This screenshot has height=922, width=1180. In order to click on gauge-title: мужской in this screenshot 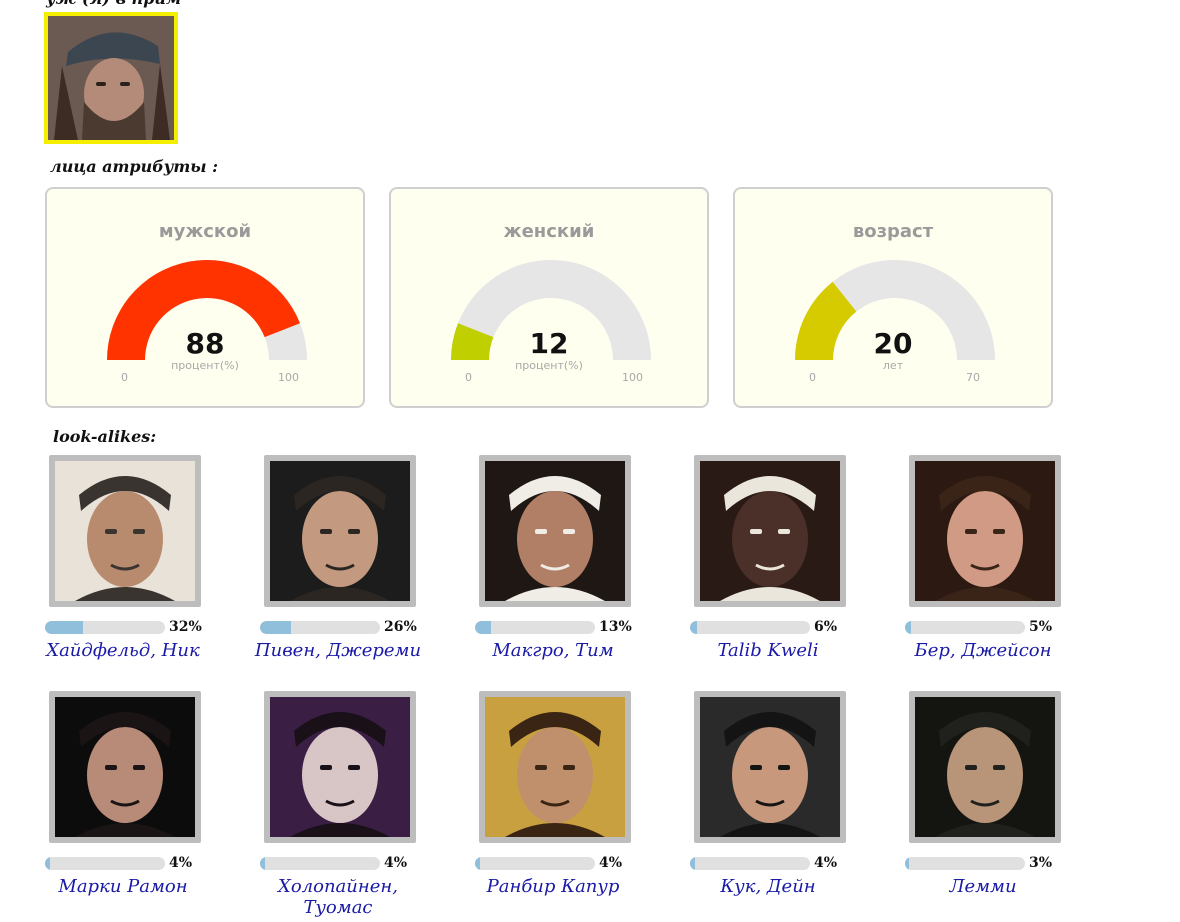, I will do `click(205, 231)`.